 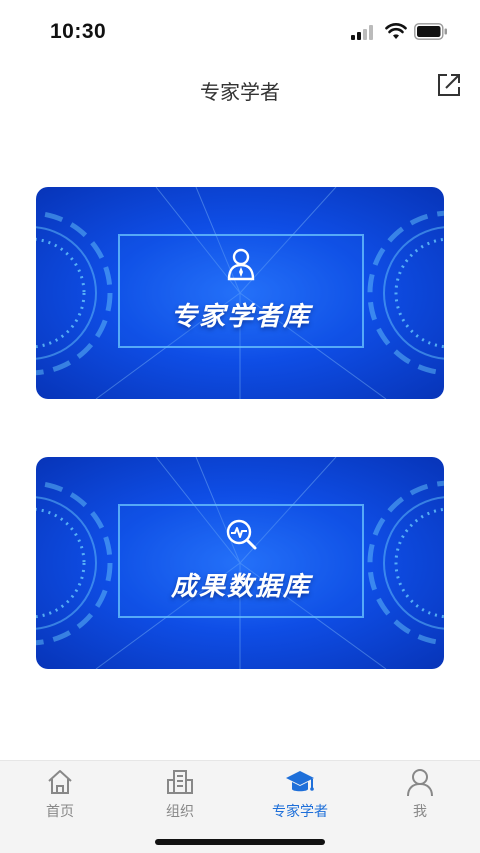 What do you see at coordinates (240, 92) in the screenshot?
I see `page-title: 专家学者` at bounding box center [240, 92].